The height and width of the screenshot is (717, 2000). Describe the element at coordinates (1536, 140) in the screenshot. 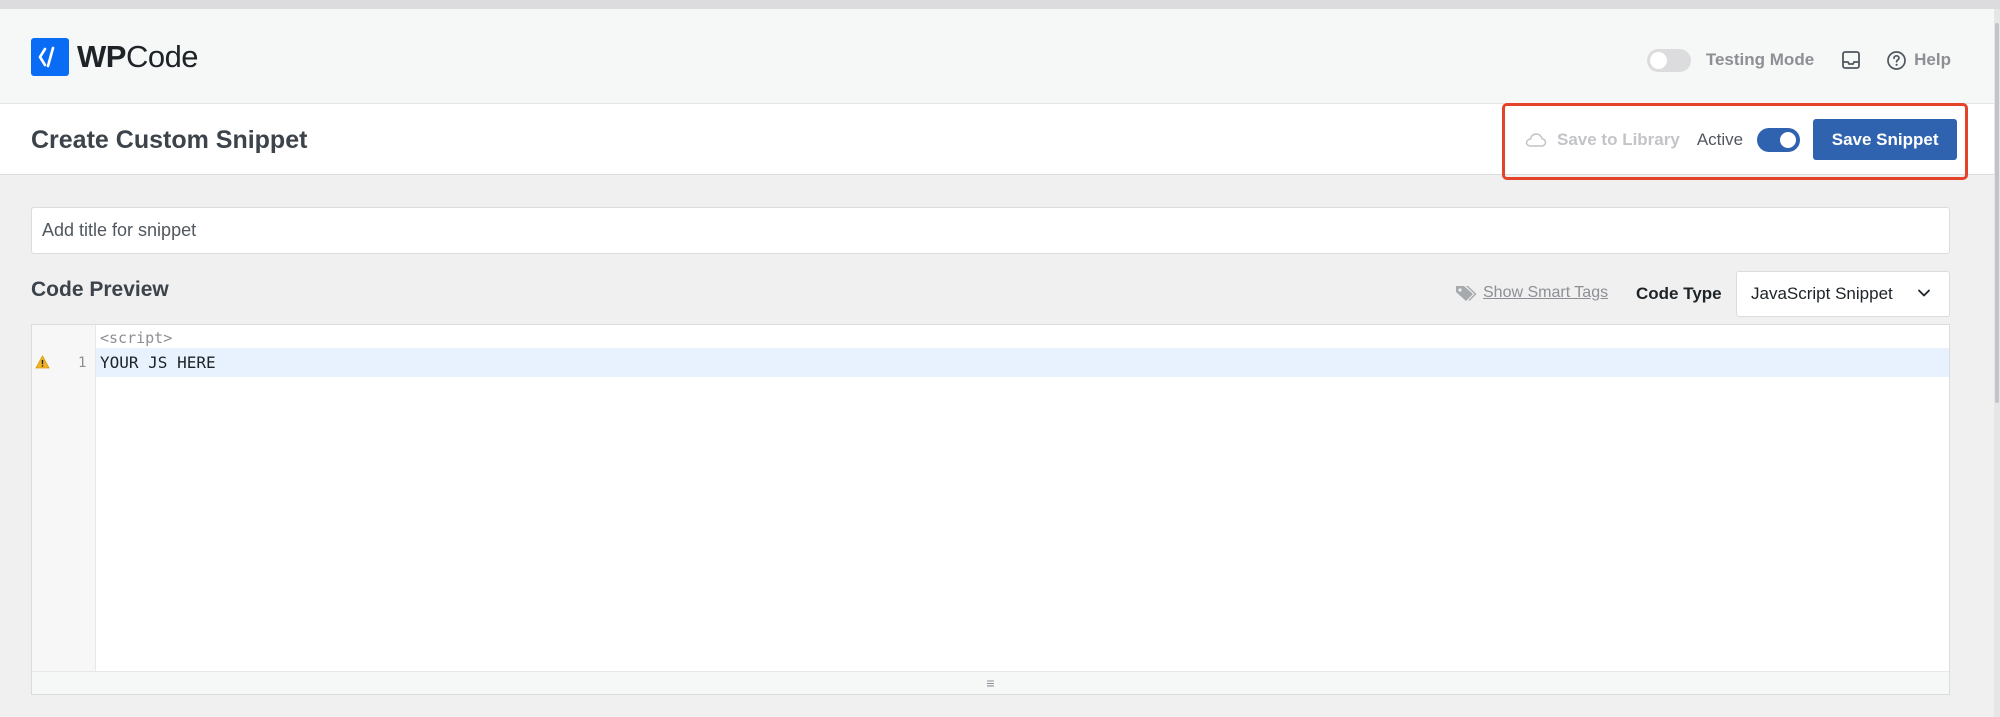

I see `cloud-icon` at that location.